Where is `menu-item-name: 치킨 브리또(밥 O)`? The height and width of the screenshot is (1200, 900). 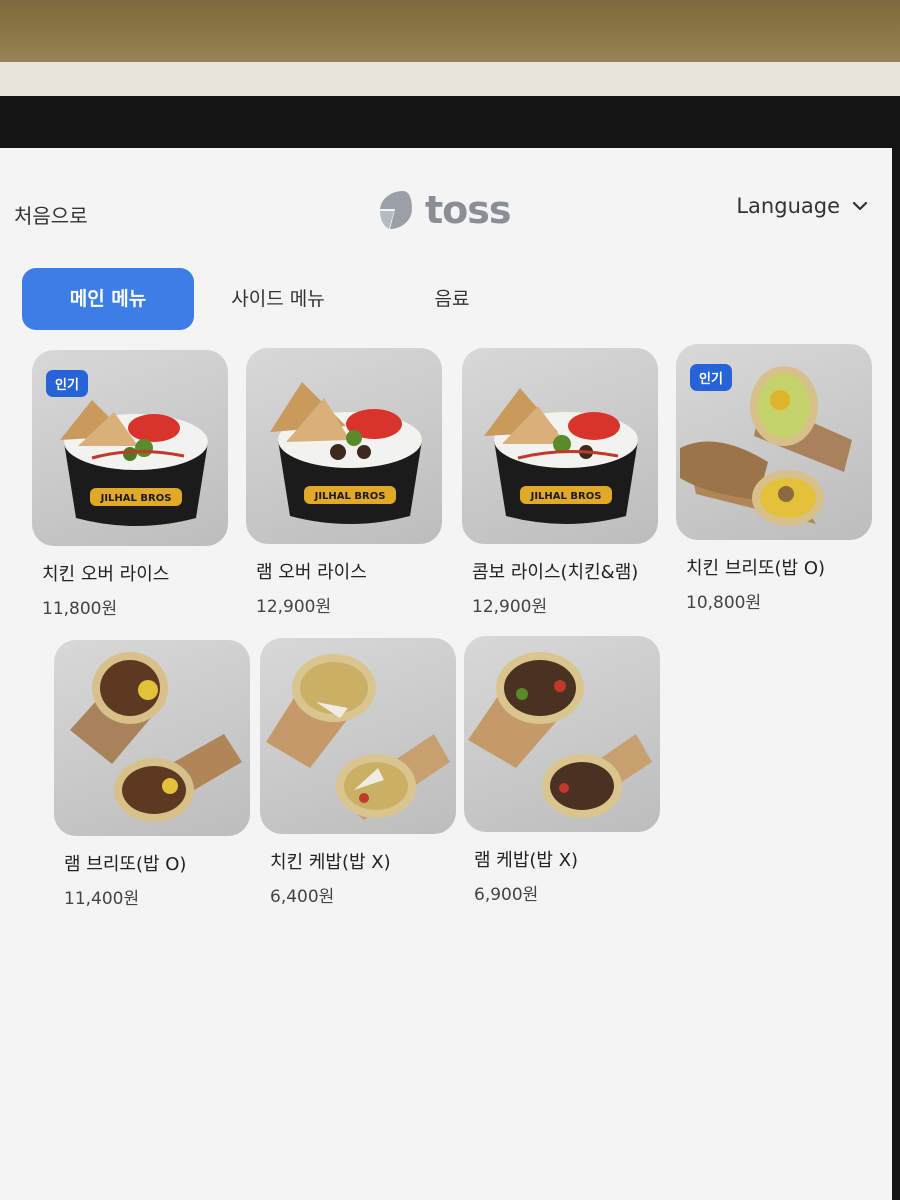 menu-item-name: 치킨 브리또(밥 O) is located at coordinates (756, 568).